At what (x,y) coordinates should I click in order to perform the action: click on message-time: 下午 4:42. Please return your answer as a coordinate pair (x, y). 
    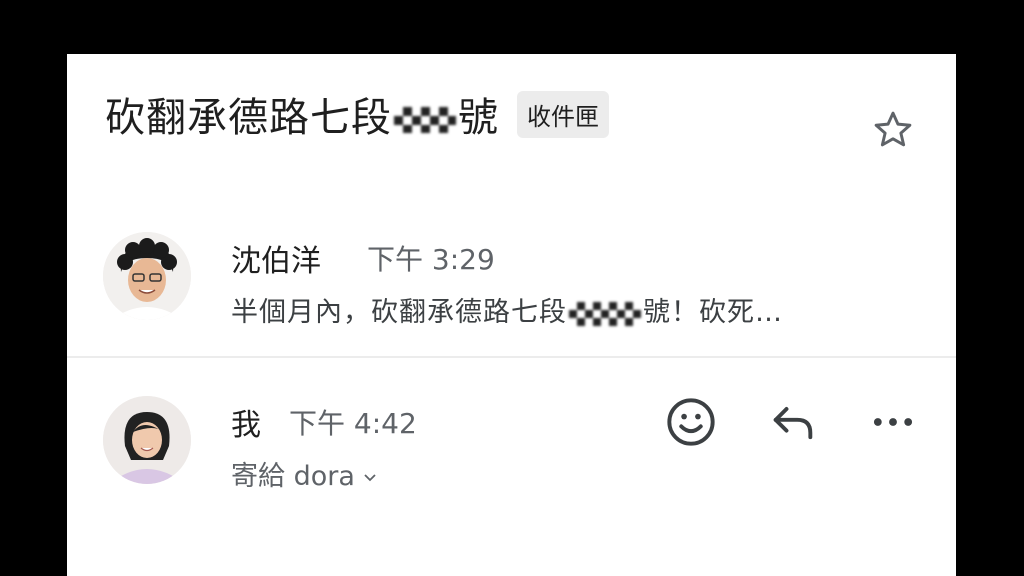
    Looking at the image, I should click on (353, 423).